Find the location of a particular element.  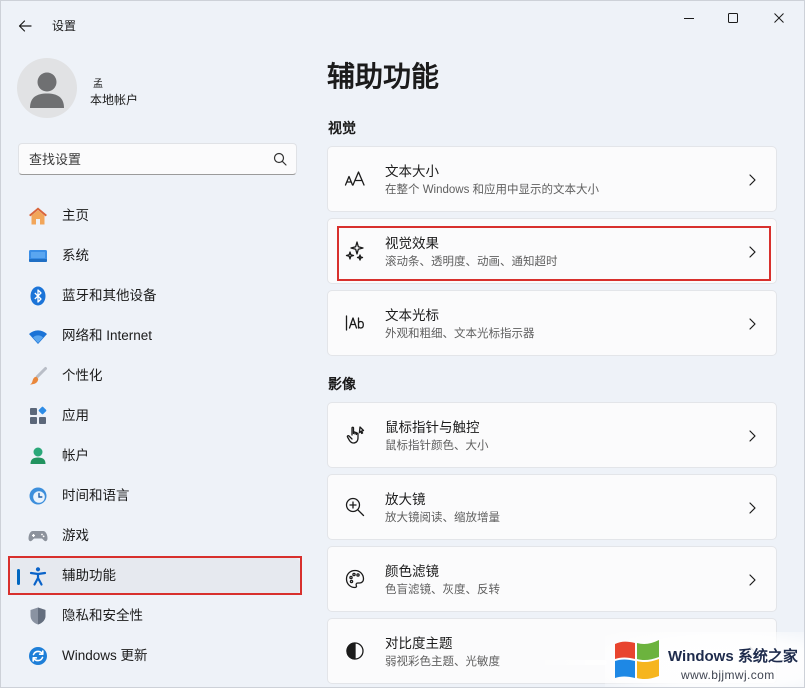

close-icon is located at coordinates (779, 18).